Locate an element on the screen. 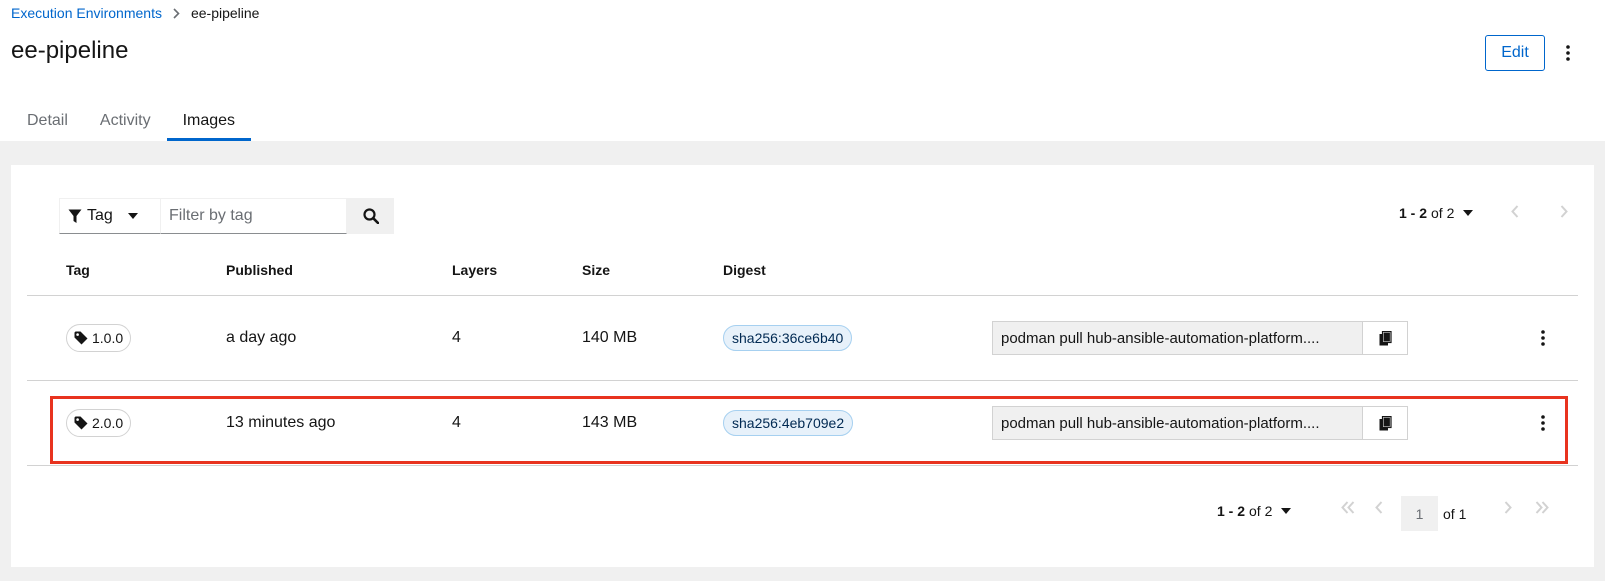 The height and width of the screenshot is (581, 1605). published-cell: 13 minutes ago is located at coordinates (281, 422).